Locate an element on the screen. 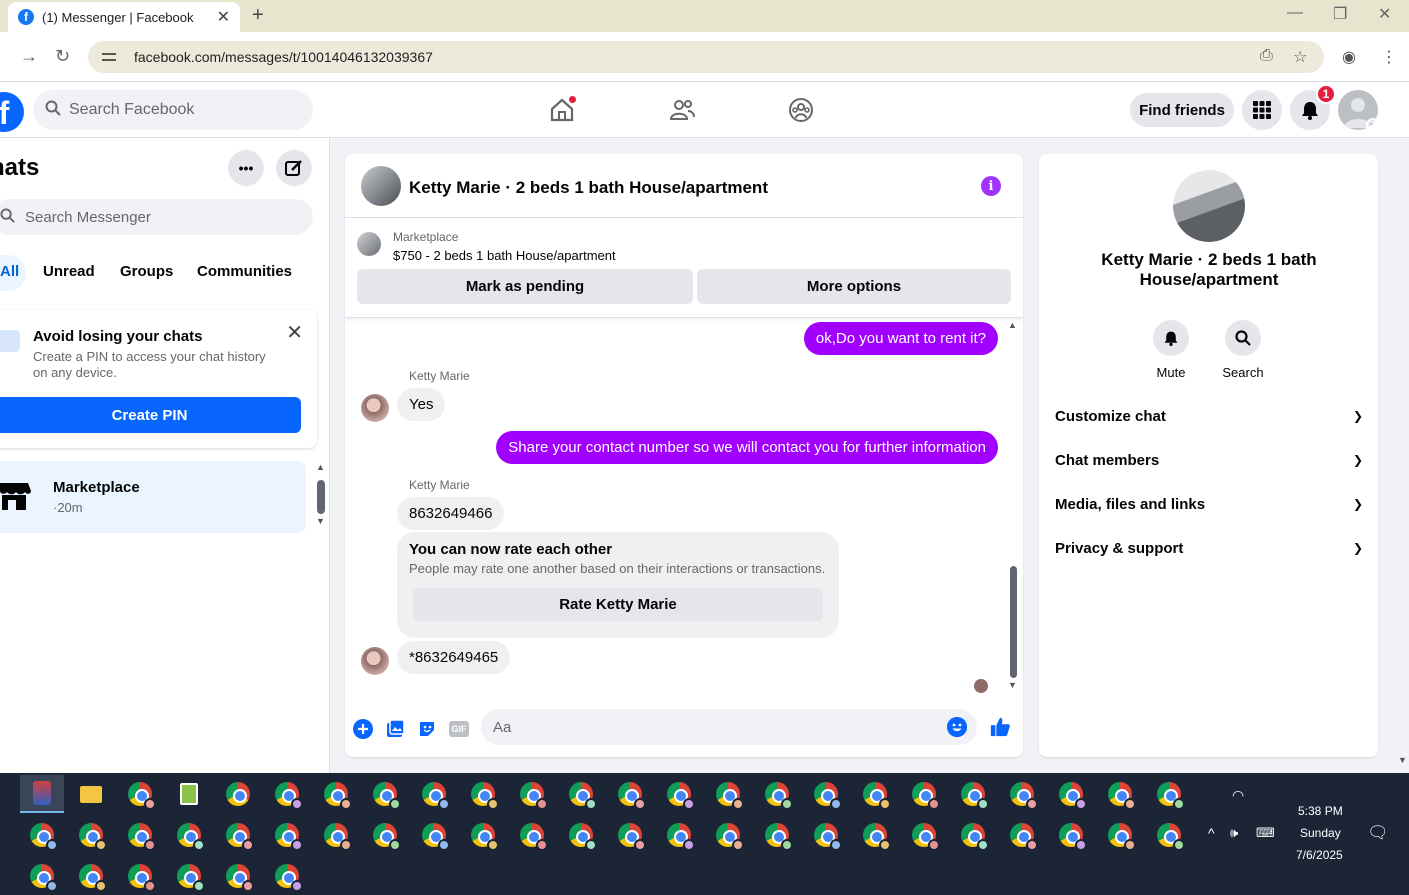  install-app-icon: ⎙ is located at coordinates (1266, 56).